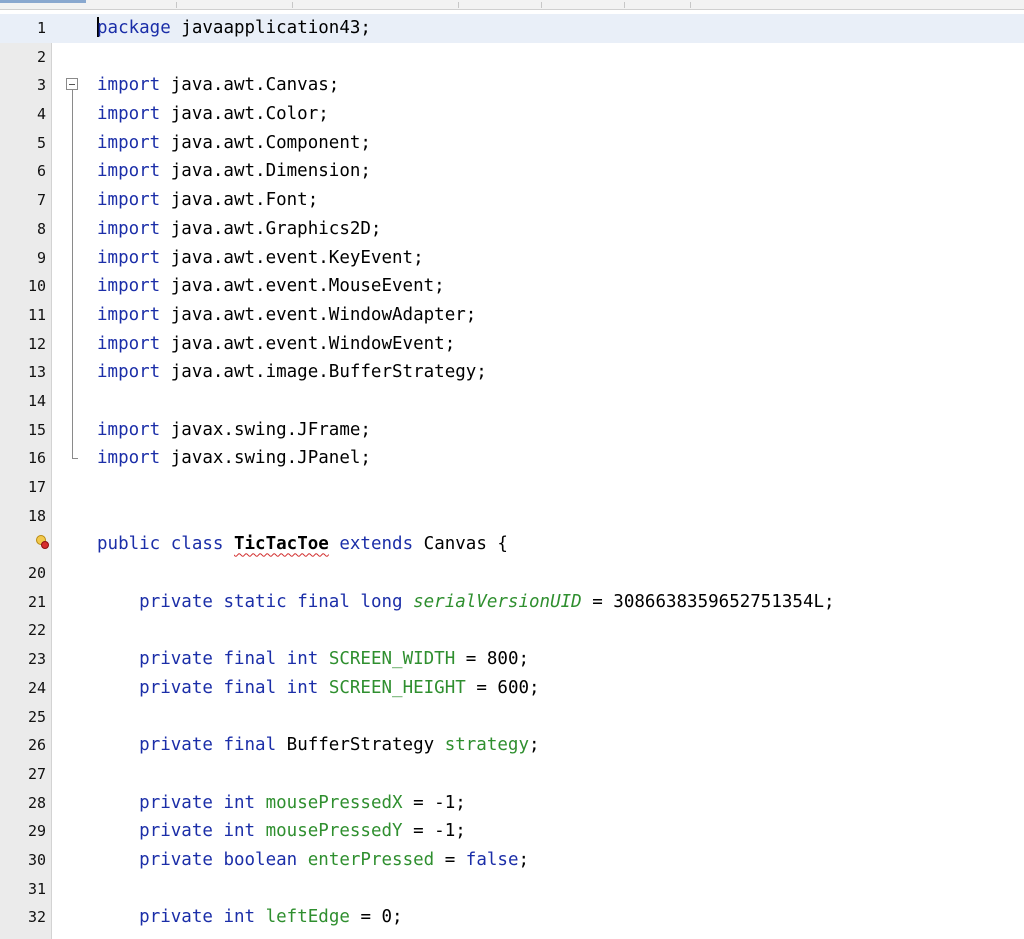 The width and height of the screenshot is (1024, 939). I want to click on code-token: Canvas {, so click(460, 544).